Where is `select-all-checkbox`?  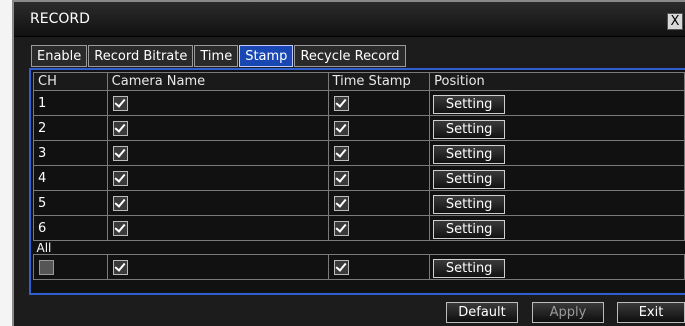
select-all-checkbox is located at coordinates (46, 267).